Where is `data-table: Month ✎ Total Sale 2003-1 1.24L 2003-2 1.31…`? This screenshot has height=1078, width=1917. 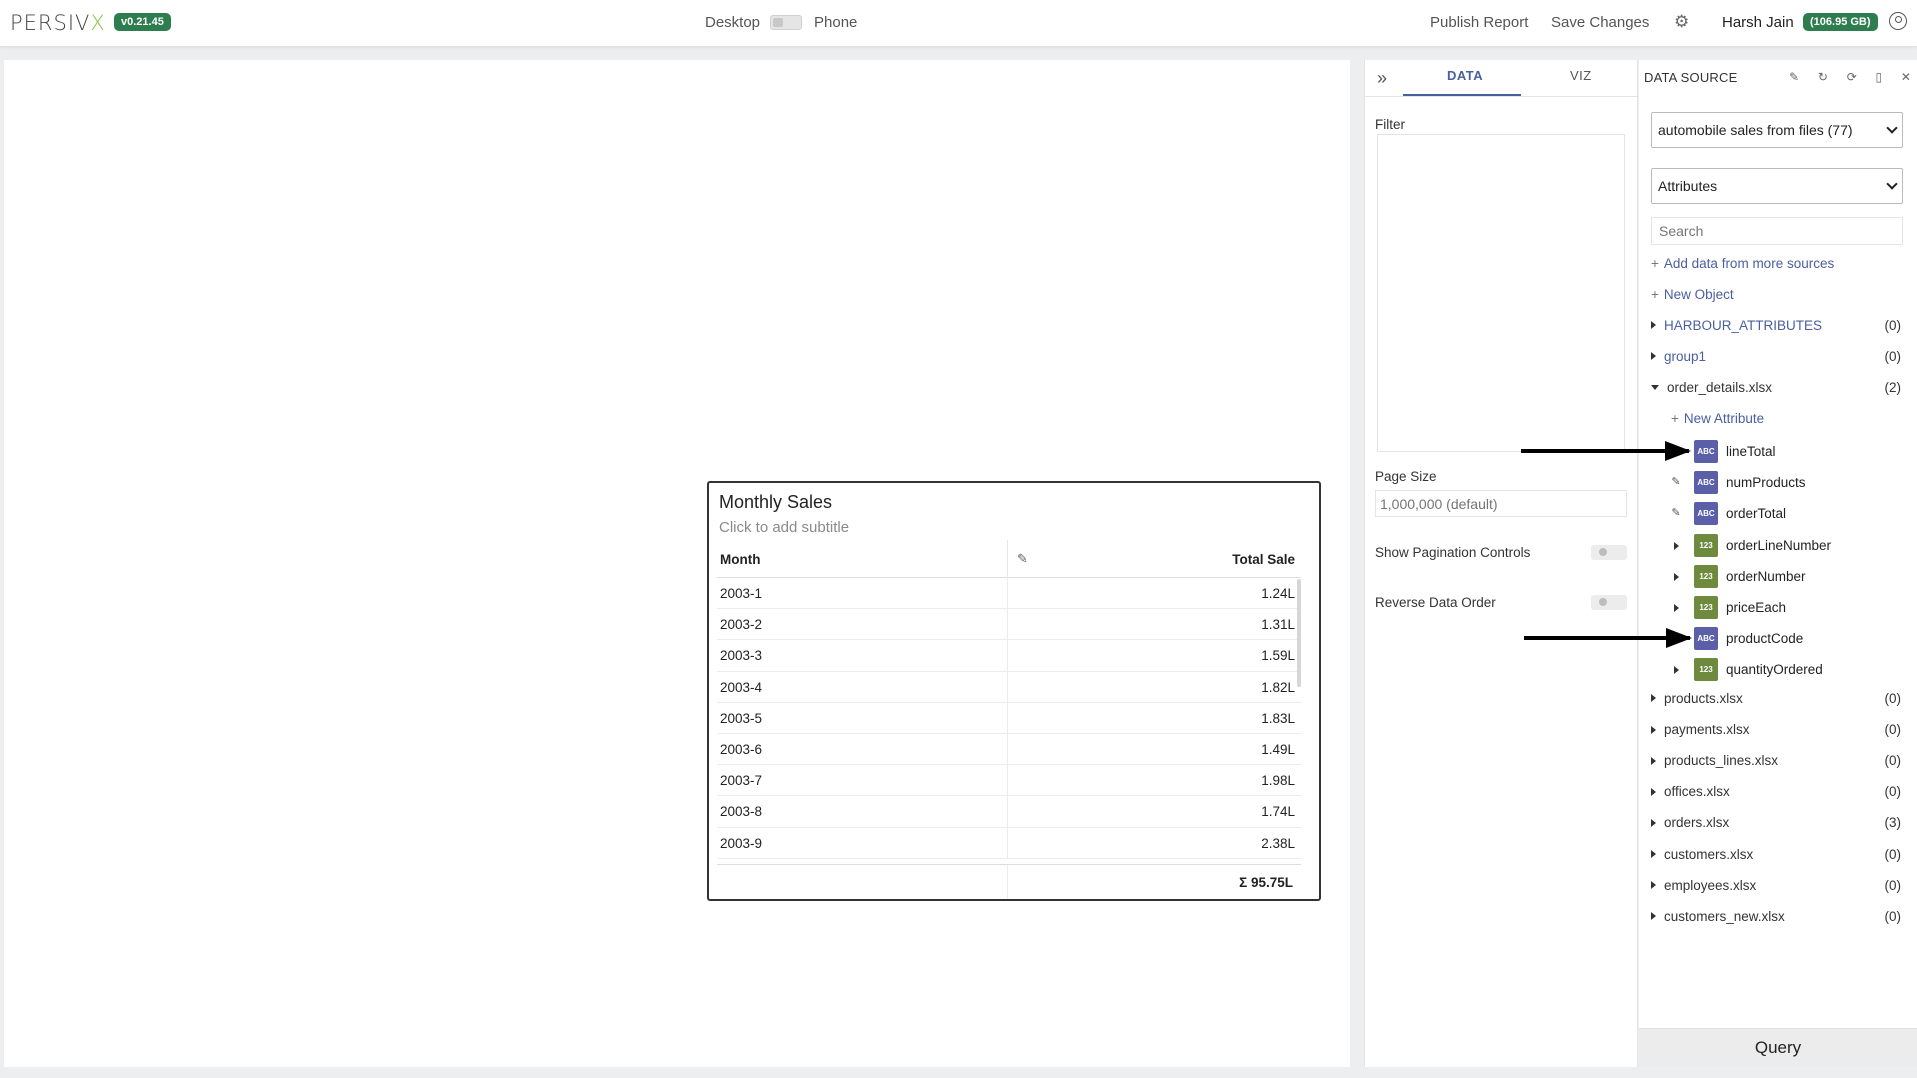 data-table: Month ✎ Total Sale 2003-1 1.24L 2003-2 1.31… is located at coordinates (1009, 699).